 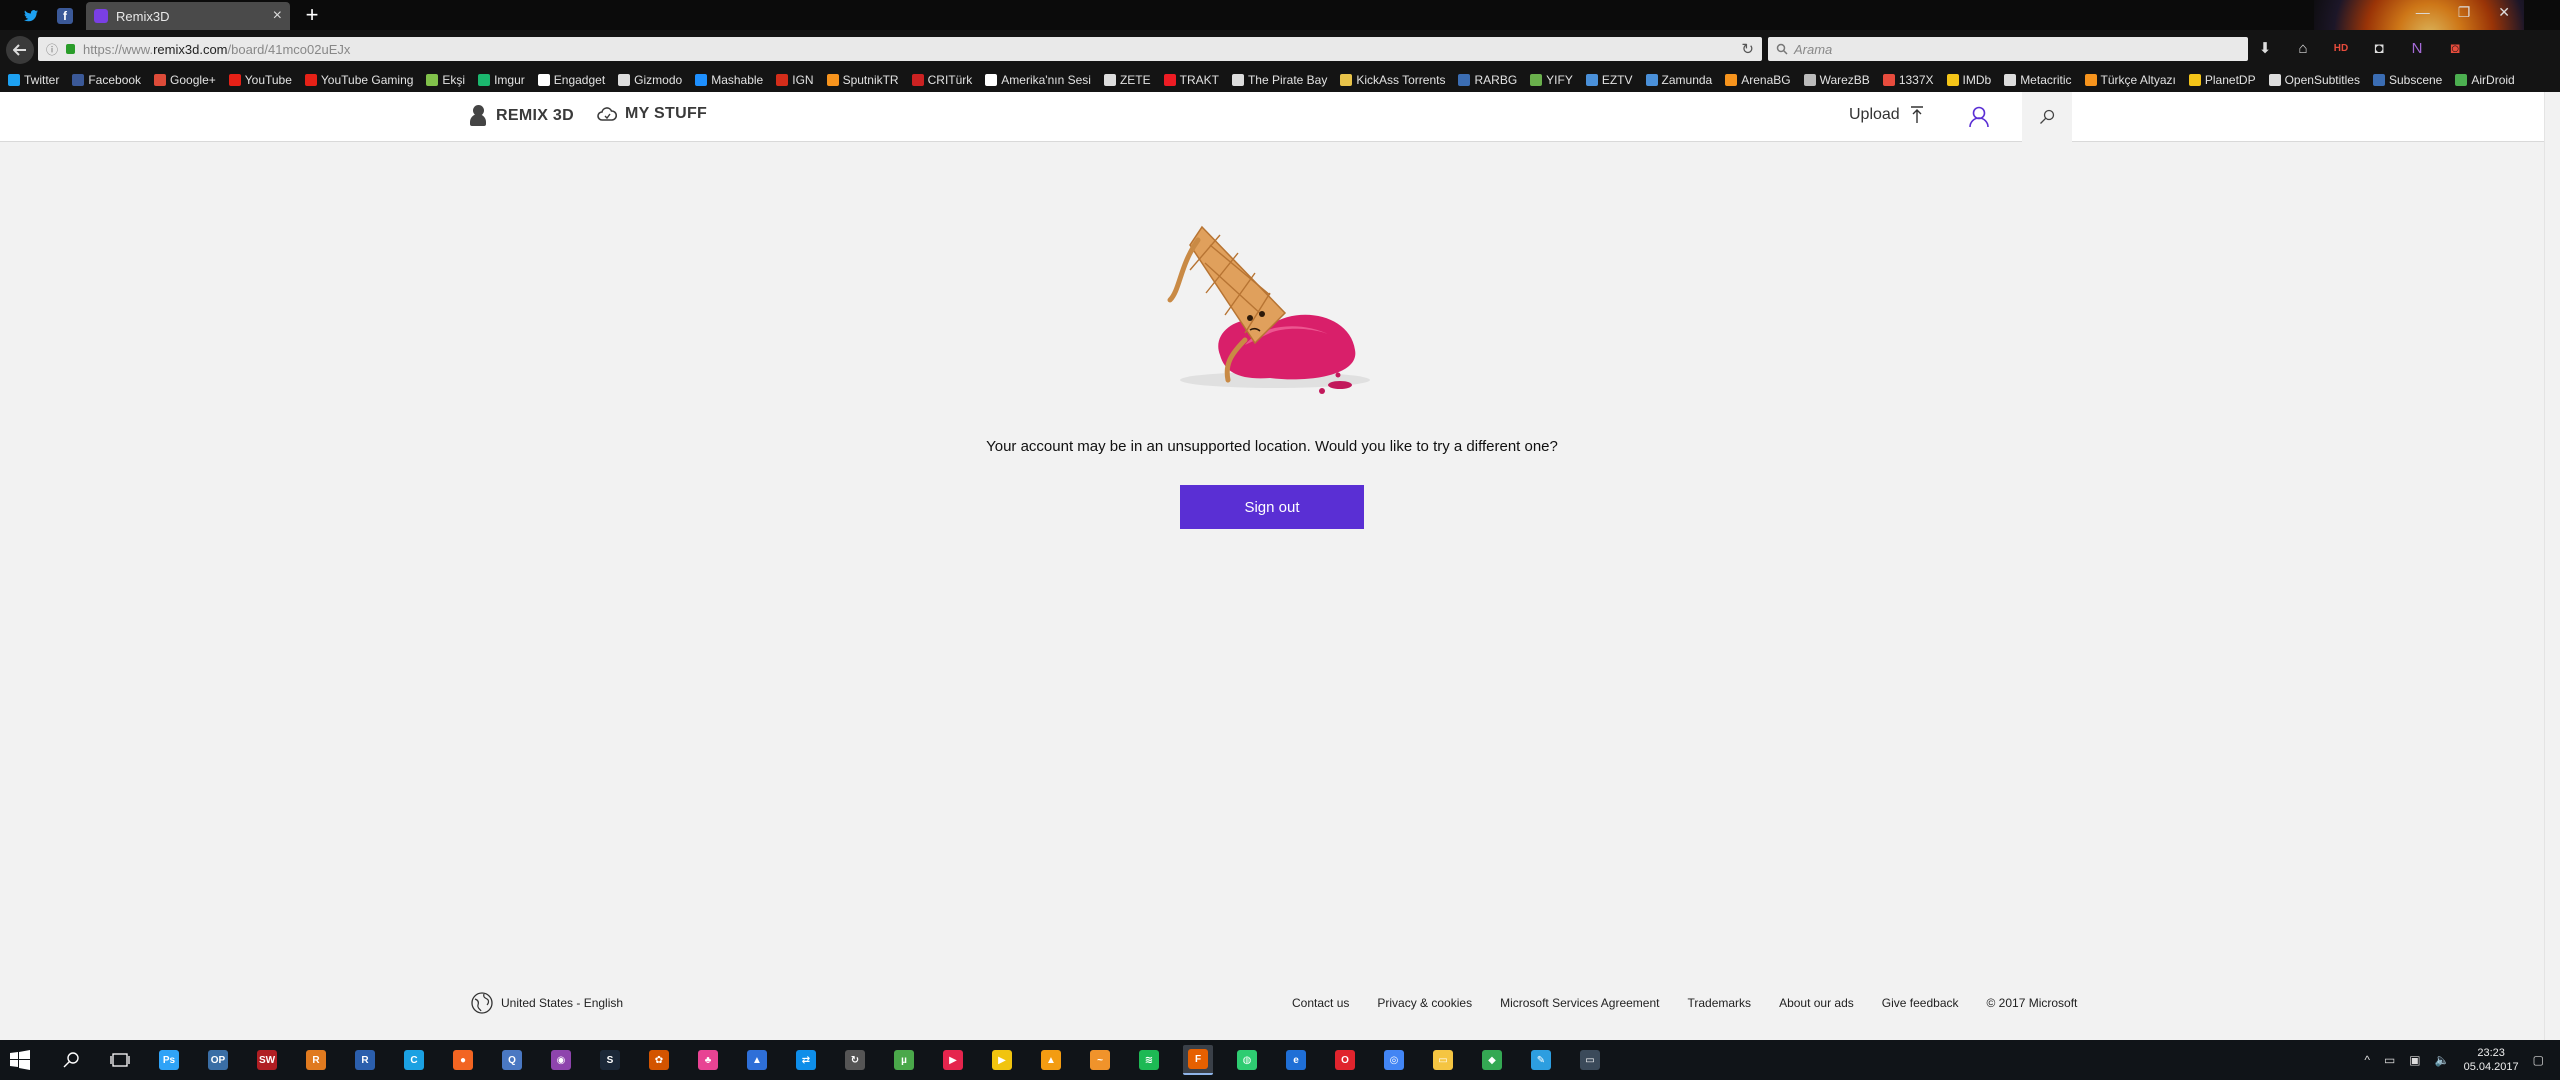 What do you see at coordinates (2367, 1060) in the screenshot?
I see `chevron-up-icon: ^` at bounding box center [2367, 1060].